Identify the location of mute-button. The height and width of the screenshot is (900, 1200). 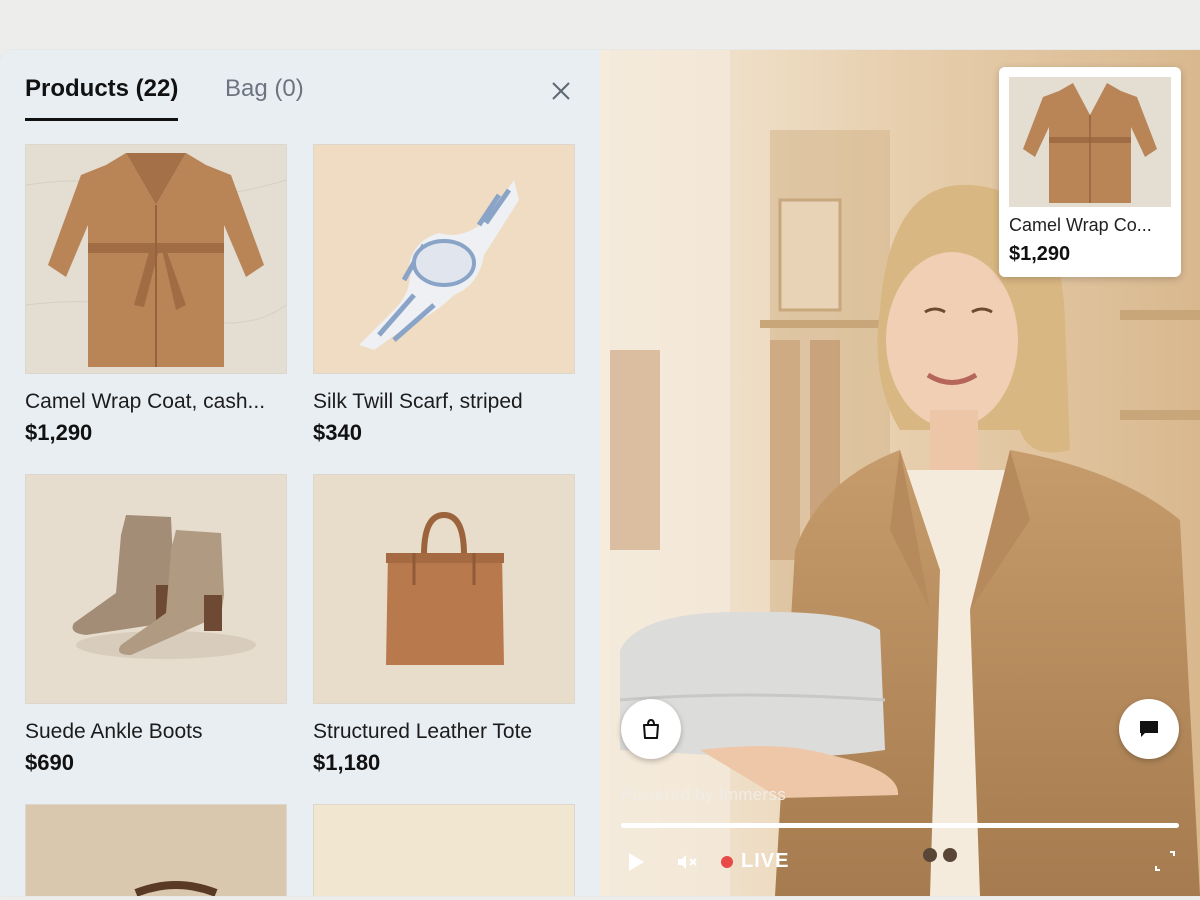
(687, 864).